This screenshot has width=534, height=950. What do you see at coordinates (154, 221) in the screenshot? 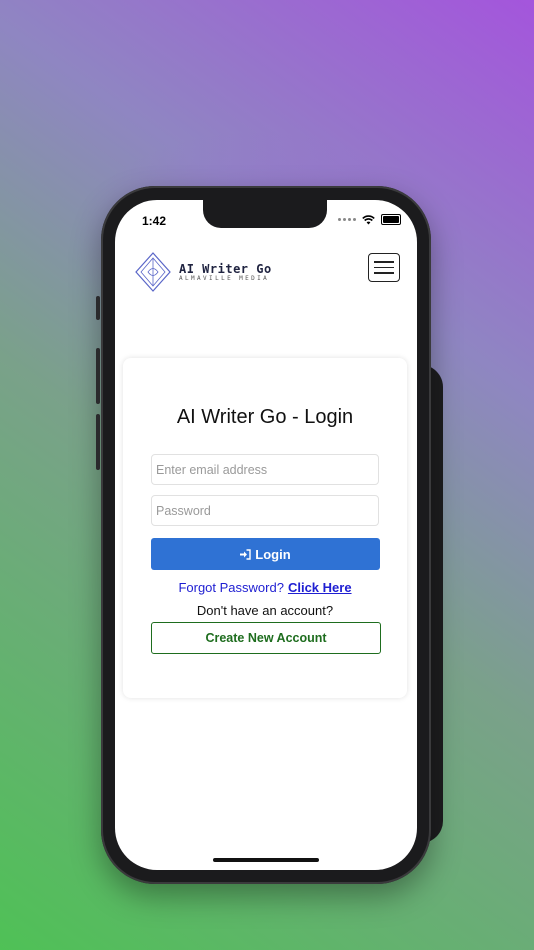
I see `status-time: 1:42` at bounding box center [154, 221].